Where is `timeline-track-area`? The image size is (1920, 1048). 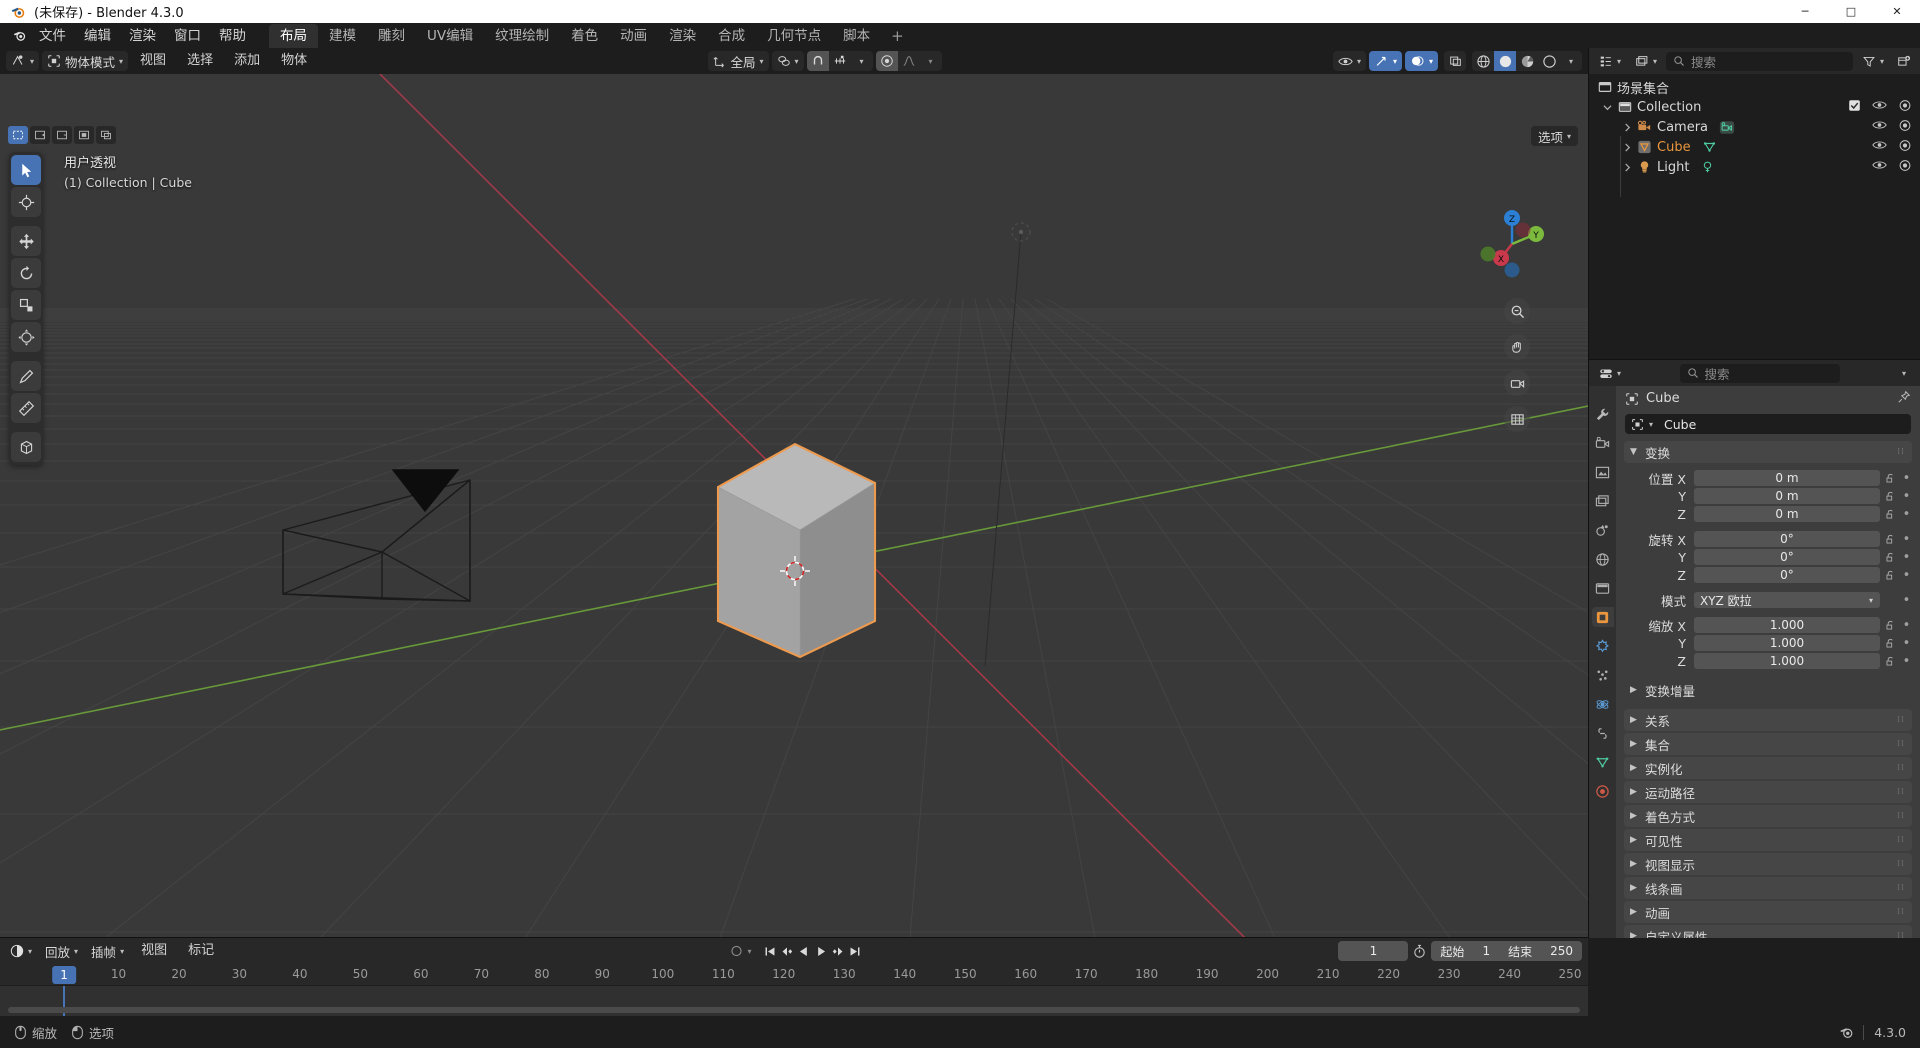 timeline-track-area is located at coordinates (794, 1001).